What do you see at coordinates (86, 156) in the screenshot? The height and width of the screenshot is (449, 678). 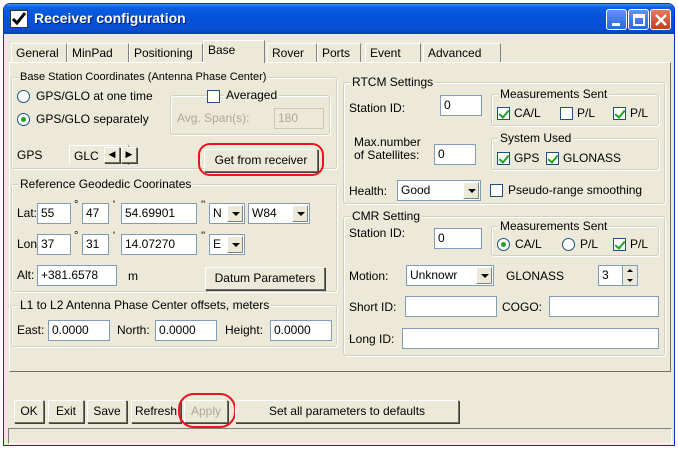 I see `sub-tab-glo-label: GLC` at bounding box center [86, 156].